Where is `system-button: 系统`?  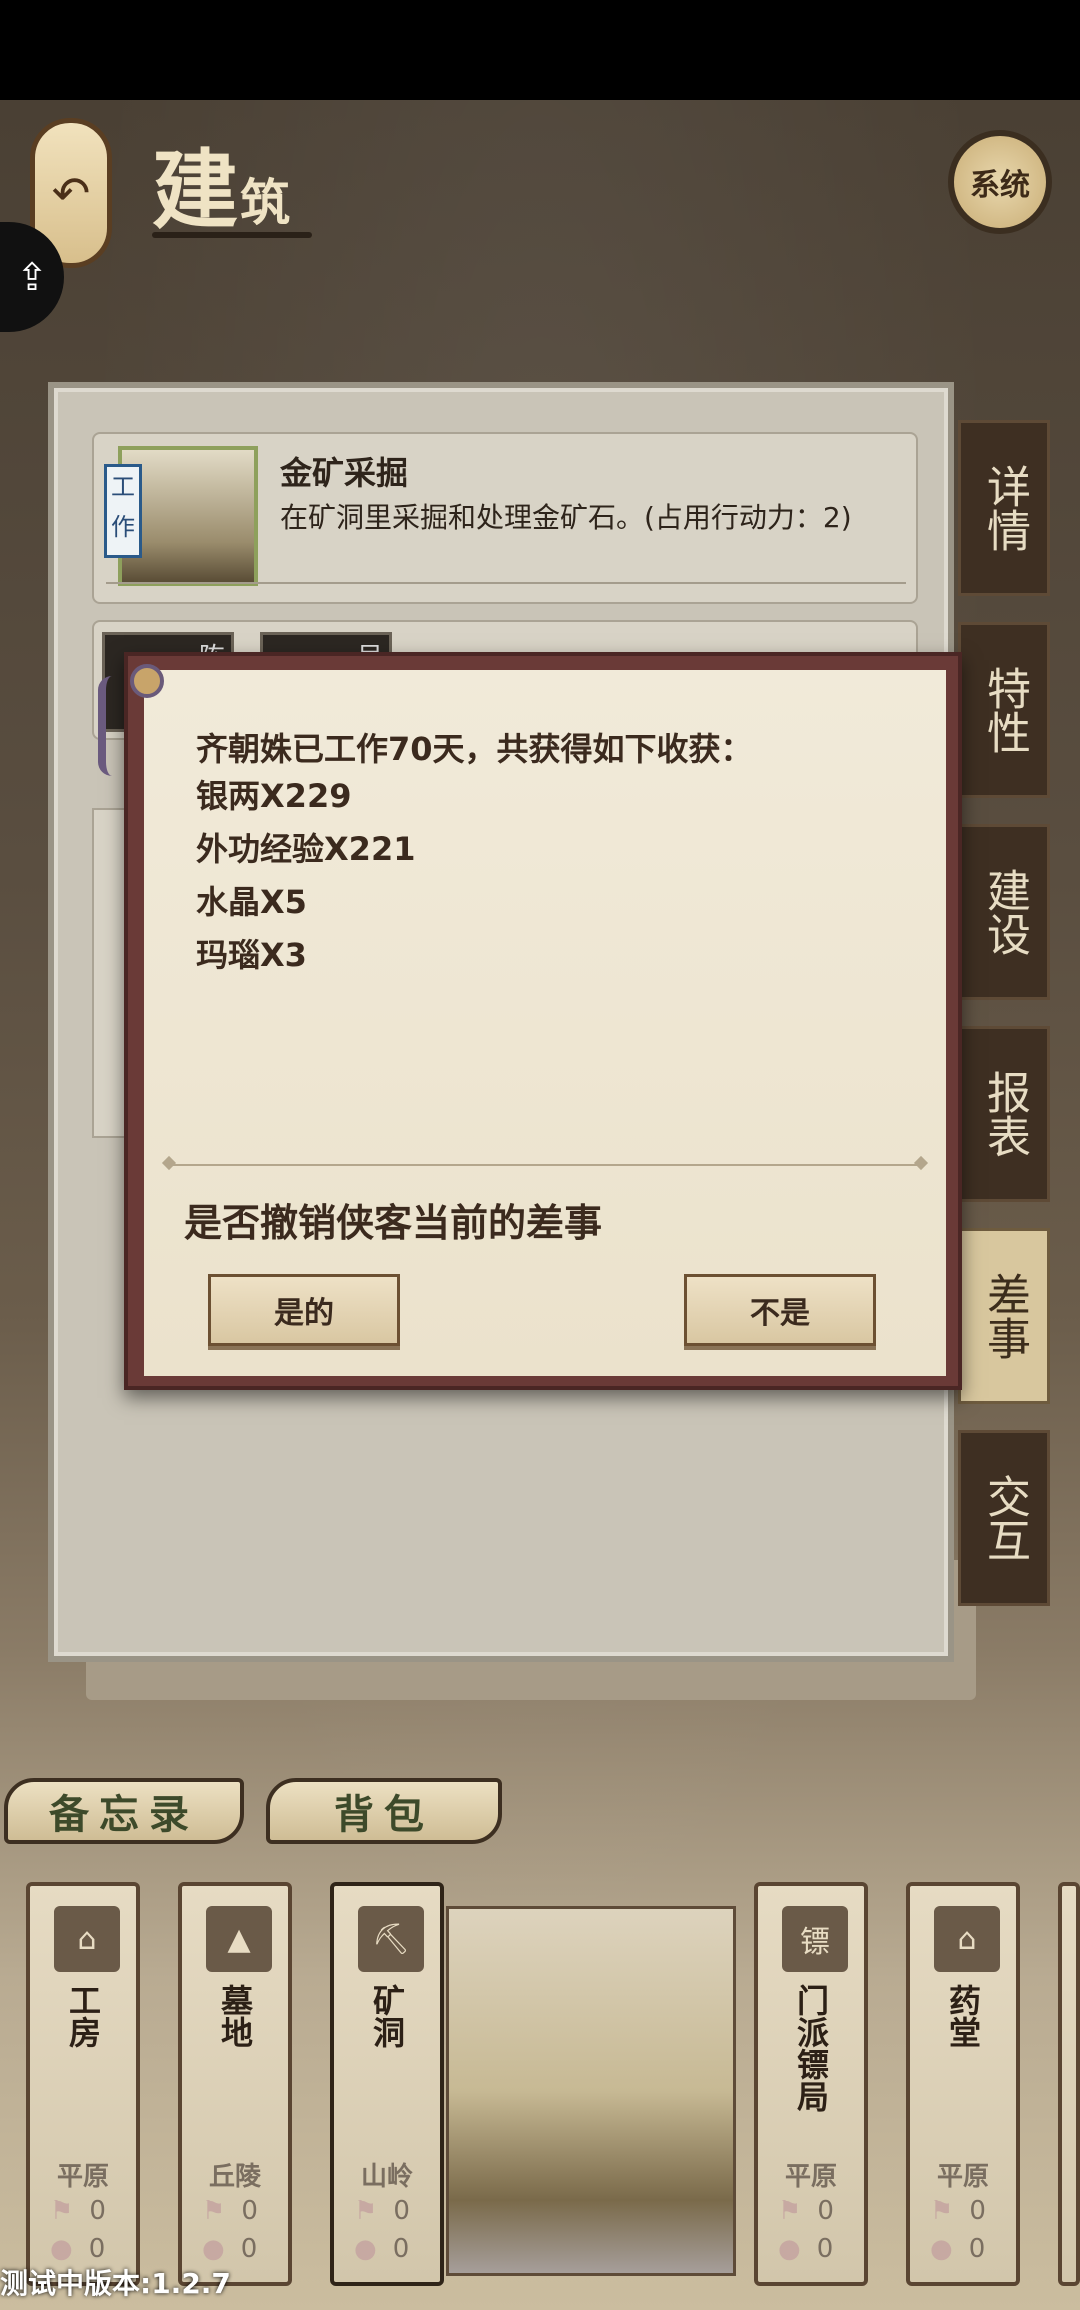 system-button: 系统 is located at coordinates (1000, 182).